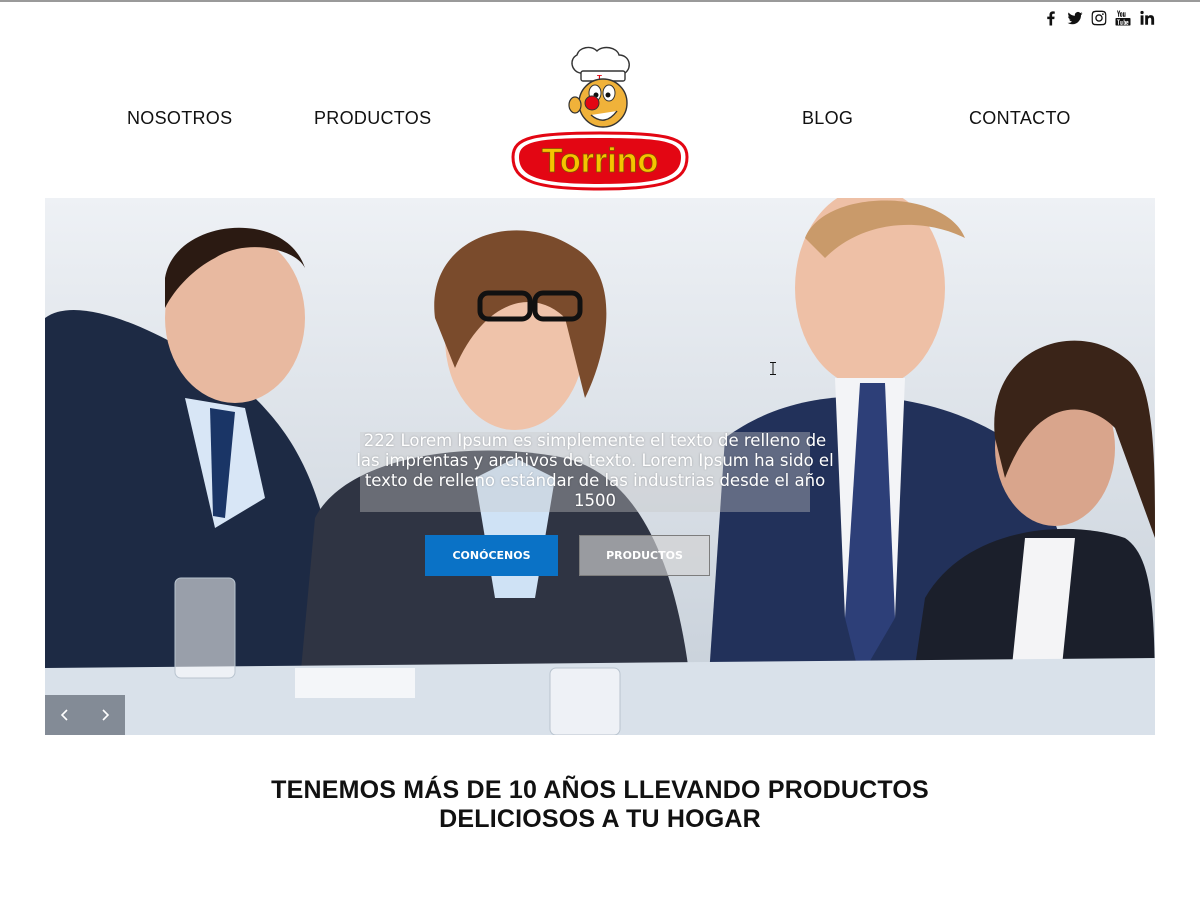 The image size is (1200, 900). Describe the element at coordinates (600, 1) in the screenshot. I see `top-border` at that location.